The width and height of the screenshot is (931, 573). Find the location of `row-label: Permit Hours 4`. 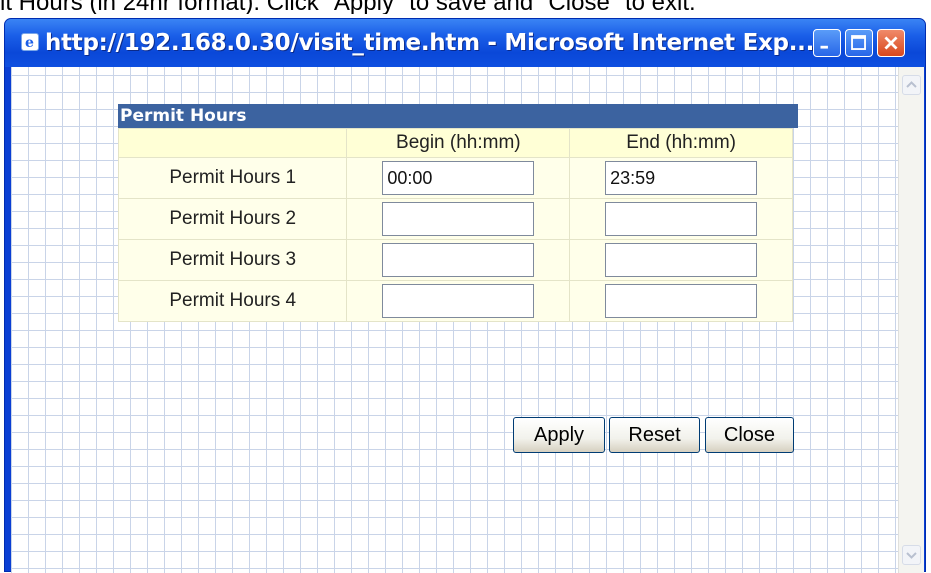

row-label: Permit Hours 4 is located at coordinates (232, 301).